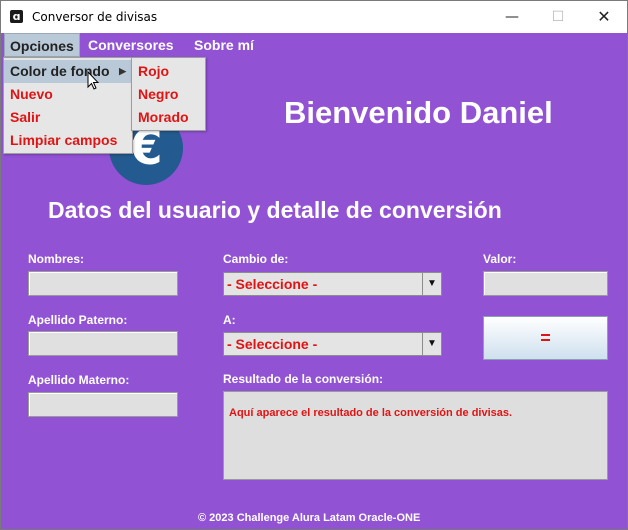 This screenshot has width=628, height=530. What do you see at coordinates (42, 45) in the screenshot?
I see `menu-opciones: Opciones` at bounding box center [42, 45].